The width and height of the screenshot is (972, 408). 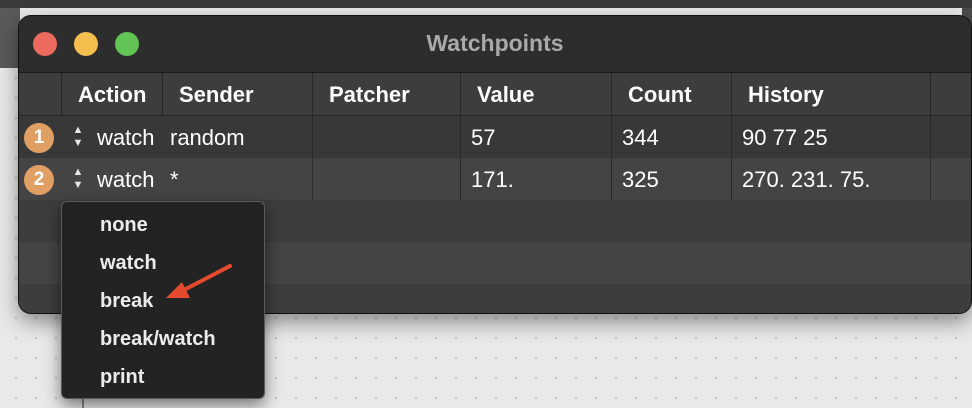 I want to click on history-cell: 270. 231. 75., so click(x=830, y=179).